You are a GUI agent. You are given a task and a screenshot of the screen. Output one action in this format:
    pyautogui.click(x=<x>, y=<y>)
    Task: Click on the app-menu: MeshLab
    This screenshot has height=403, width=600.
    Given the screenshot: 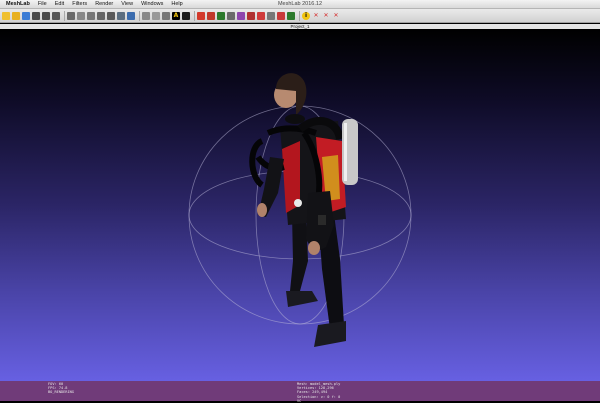 What is the action you would take?
    pyautogui.click(x=17, y=4)
    